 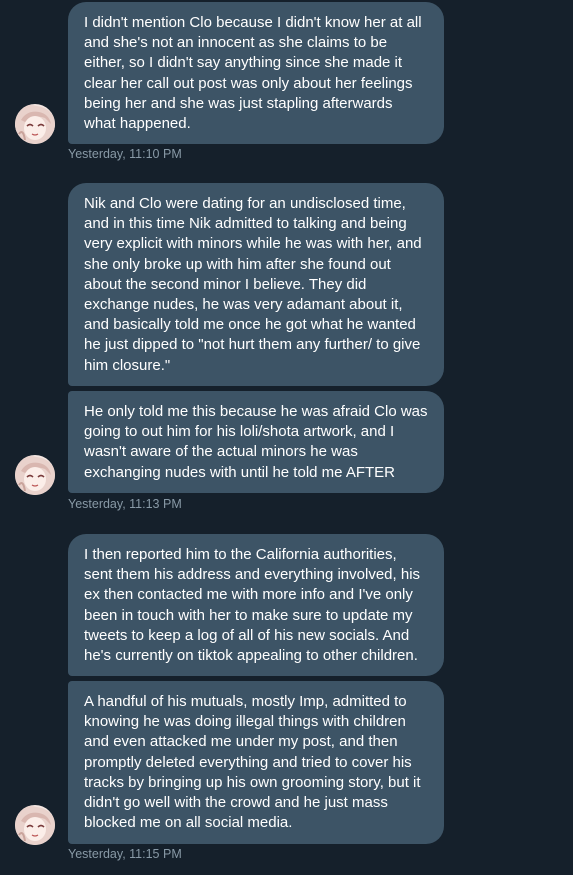 I want to click on message-timestamp: Yesterday, 11:10 PM, so click(x=125, y=154).